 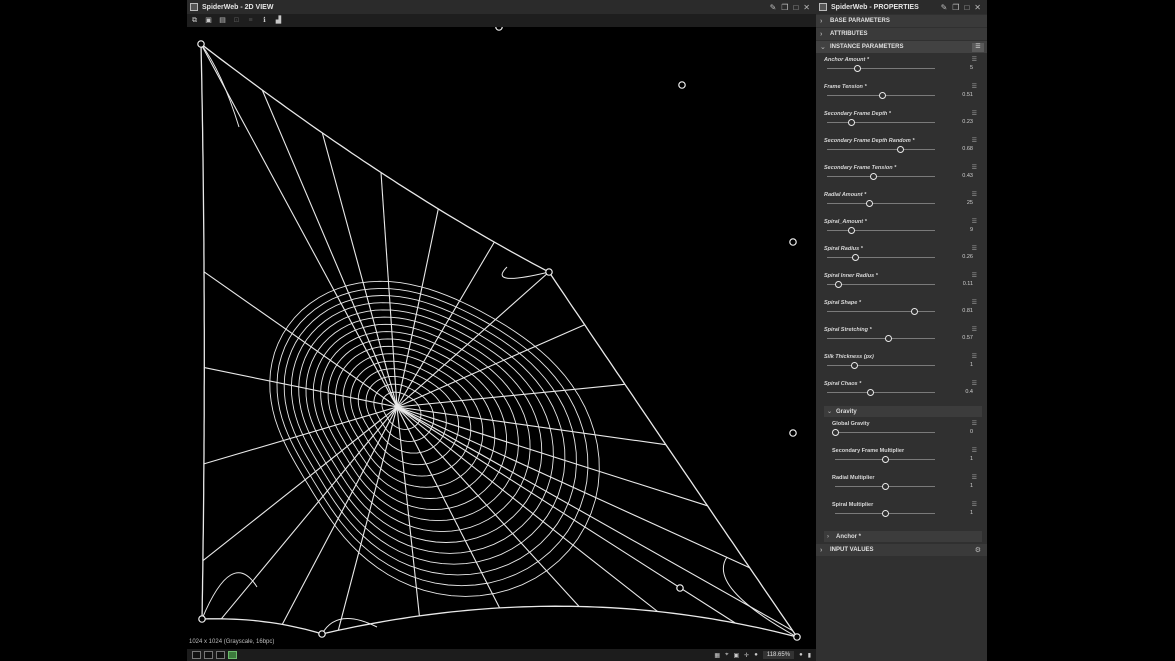 I want to click on background-black-button, so click(x=208, y=655).